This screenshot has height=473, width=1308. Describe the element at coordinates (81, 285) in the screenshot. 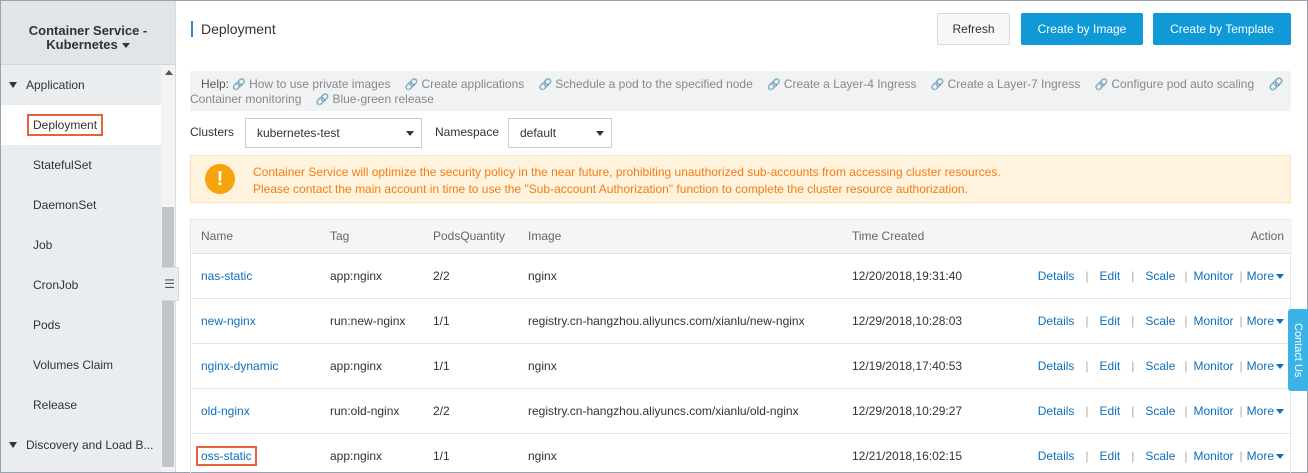

I see `sidebar-item-cronjob: CronJob` at that location.